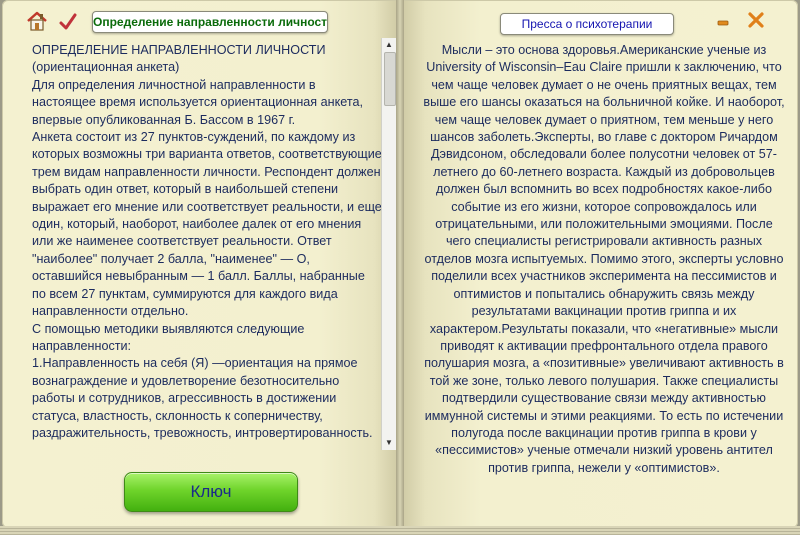 This screenshot has height=535, width=800. I want to click on tab-test-title: Определение направленности личности, so click(210, 22).